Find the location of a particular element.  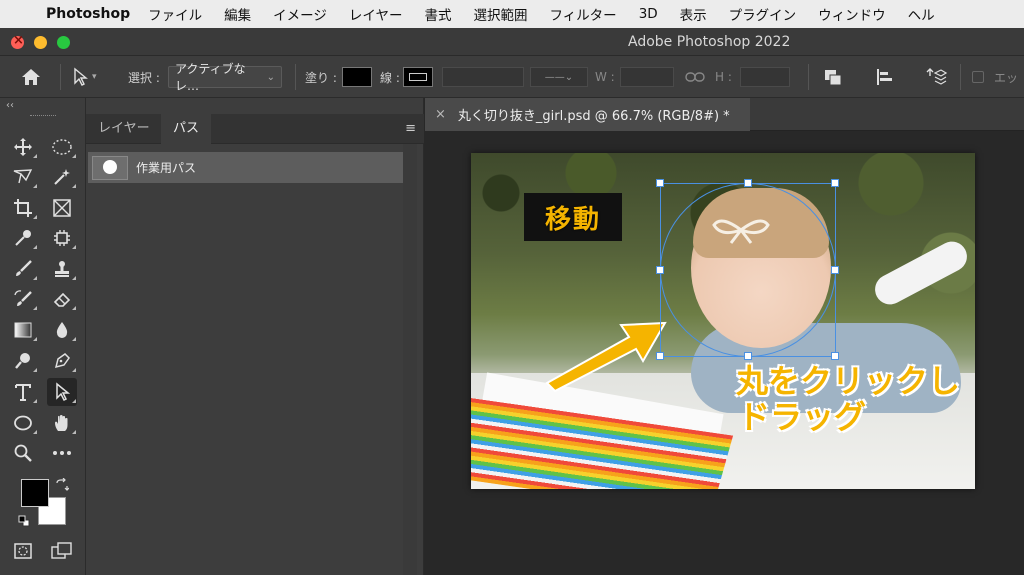

eyedropper-tool is located at coordinates (23, 238).